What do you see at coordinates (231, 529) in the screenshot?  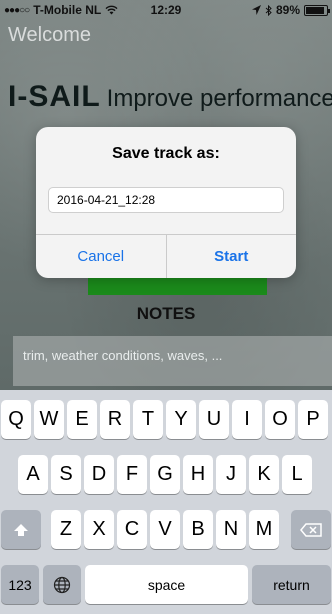 I see `key-n: N` at bounding box center [231, 529].